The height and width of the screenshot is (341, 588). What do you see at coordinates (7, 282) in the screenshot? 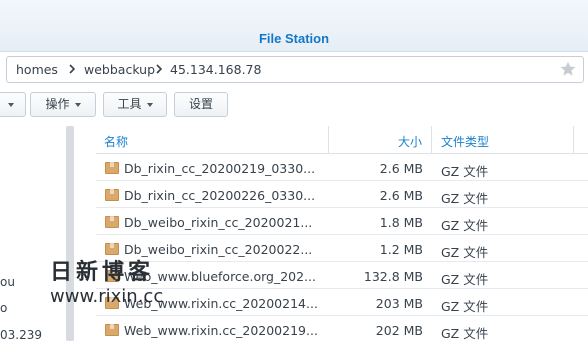
I see `sidebar-item: ou` at bounding box center [7, 282].